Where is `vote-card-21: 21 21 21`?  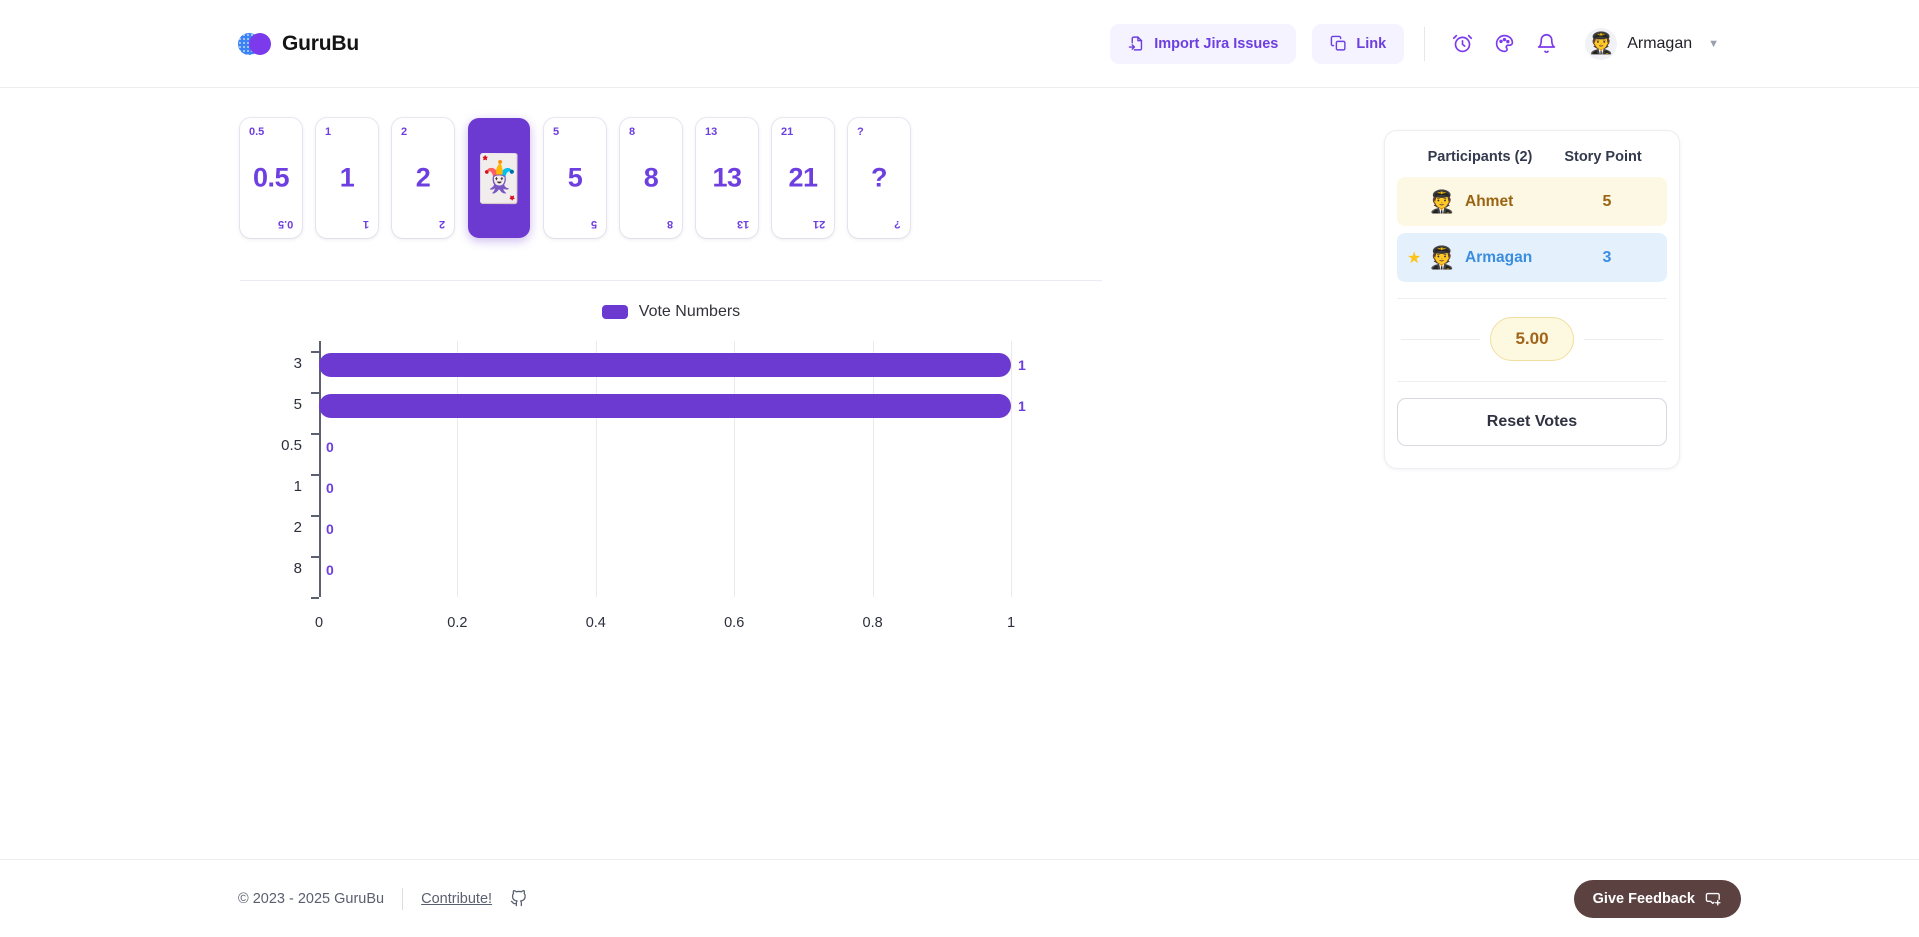
vote-card-21: 21 21 21 is located at coordinates (803, 178).